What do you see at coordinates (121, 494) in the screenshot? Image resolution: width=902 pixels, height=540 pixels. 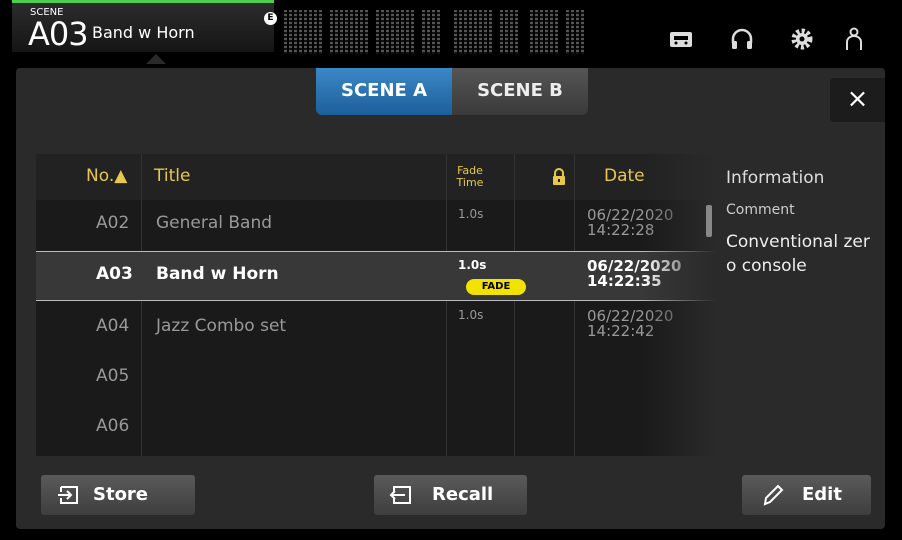 I see `store-label: Store` at bounding box center [121, 494].